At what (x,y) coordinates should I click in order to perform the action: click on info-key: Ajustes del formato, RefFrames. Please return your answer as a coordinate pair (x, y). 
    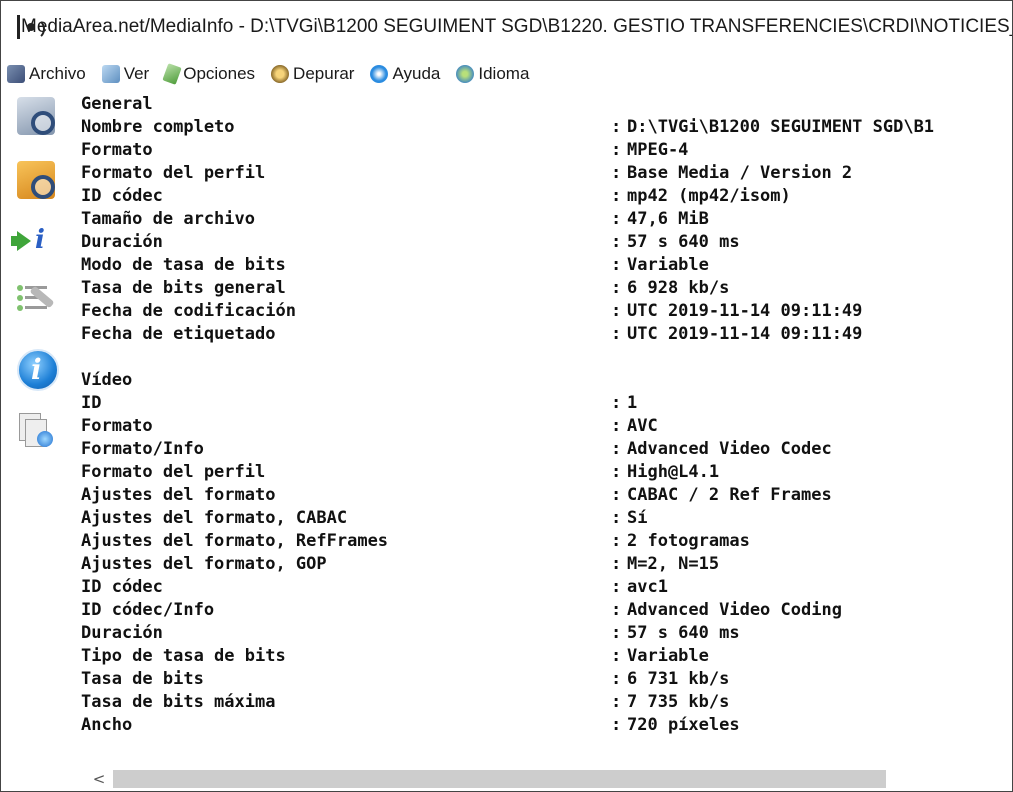
    Looking at the image, I should click on (235, 541).